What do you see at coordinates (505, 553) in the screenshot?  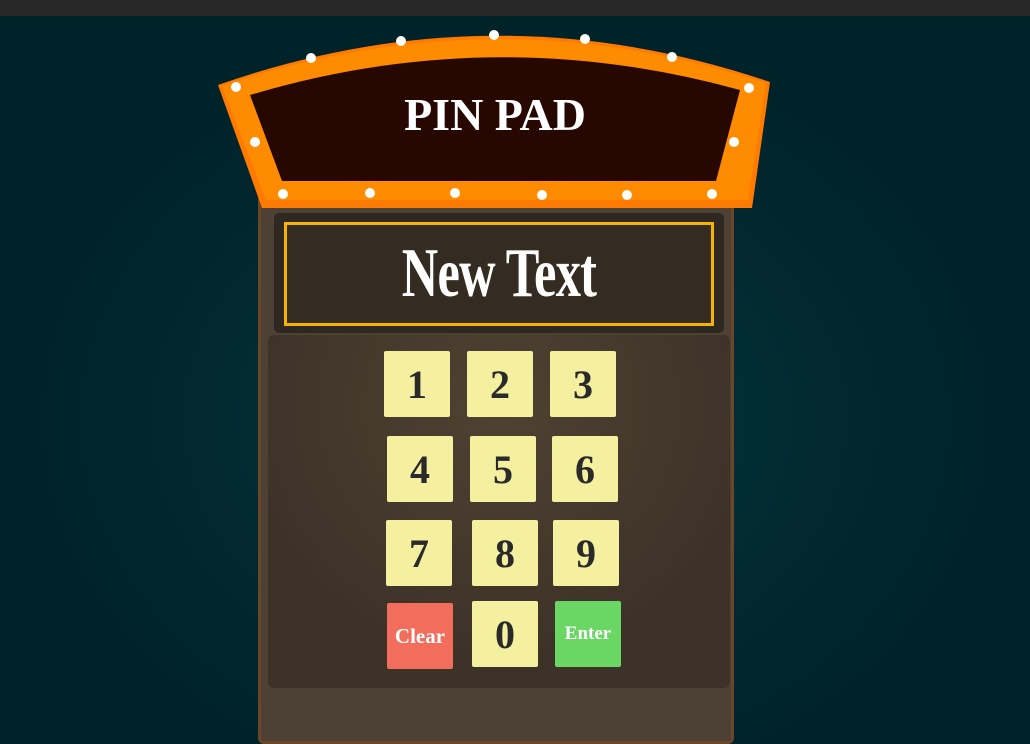 I see `key-8: 8` at bounding box center [505, 553].